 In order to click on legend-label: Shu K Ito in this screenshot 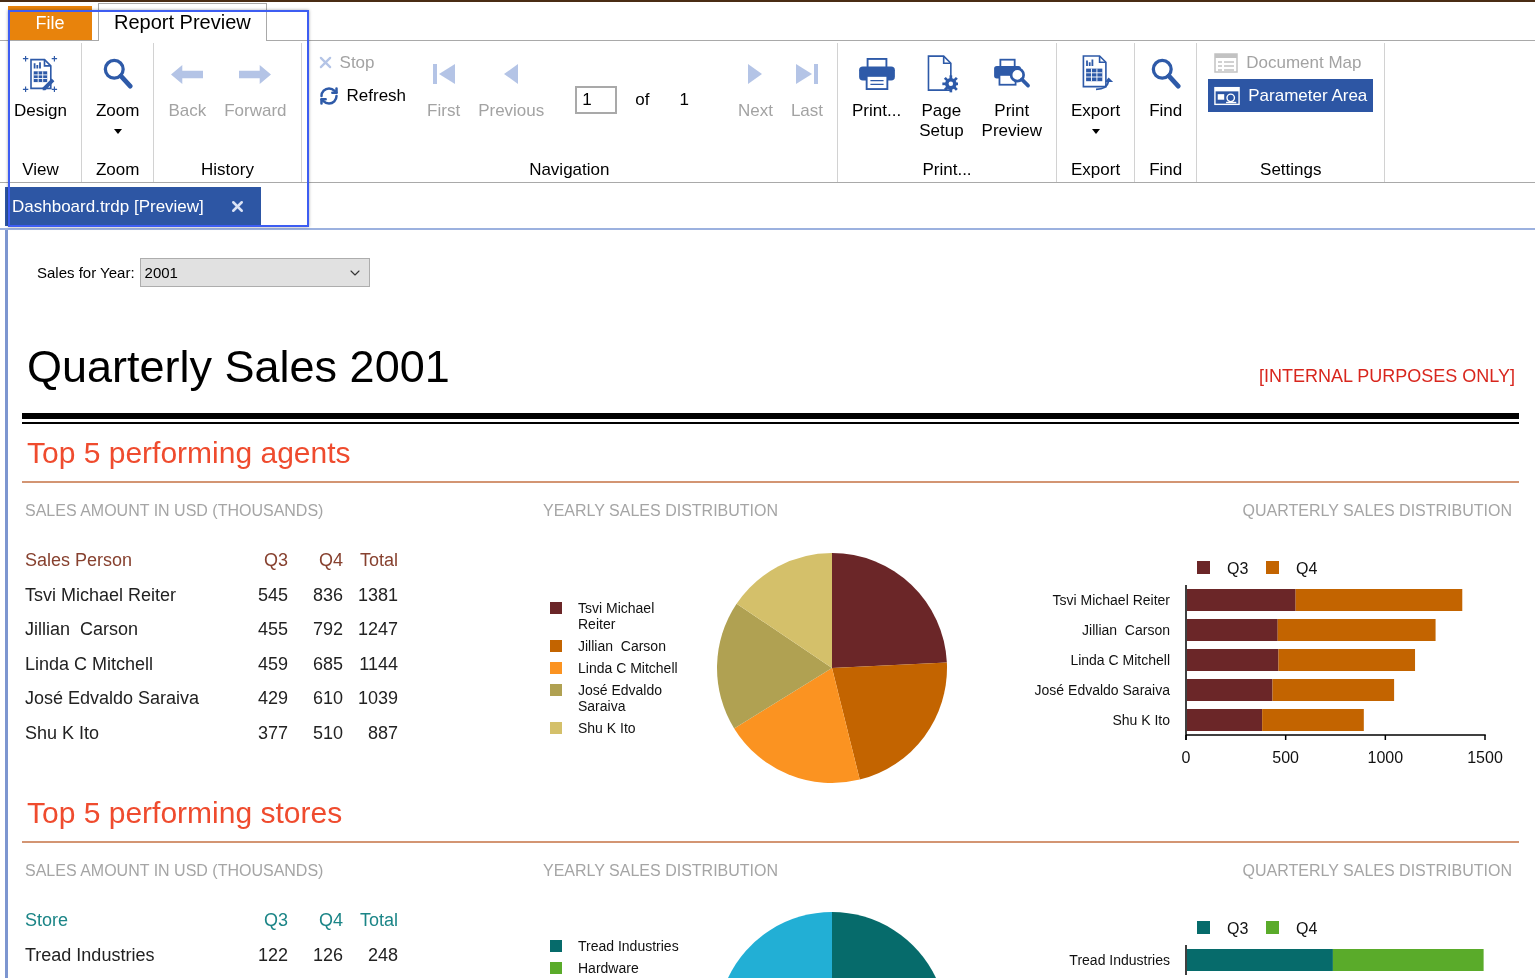, I will do `click(607, 728)`.